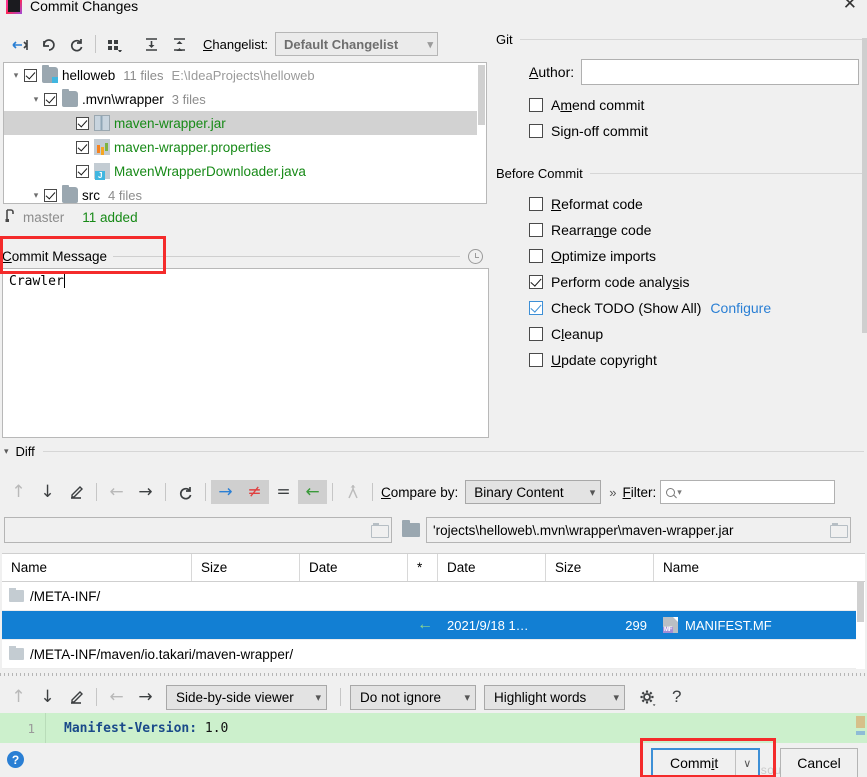 Image resolution: width=867 pixels, height=777 pixels. What do you see at coordinates (819, 762) in the screenshot?
I see `cancel-button: Cancel` at bounding box center [819, 762].